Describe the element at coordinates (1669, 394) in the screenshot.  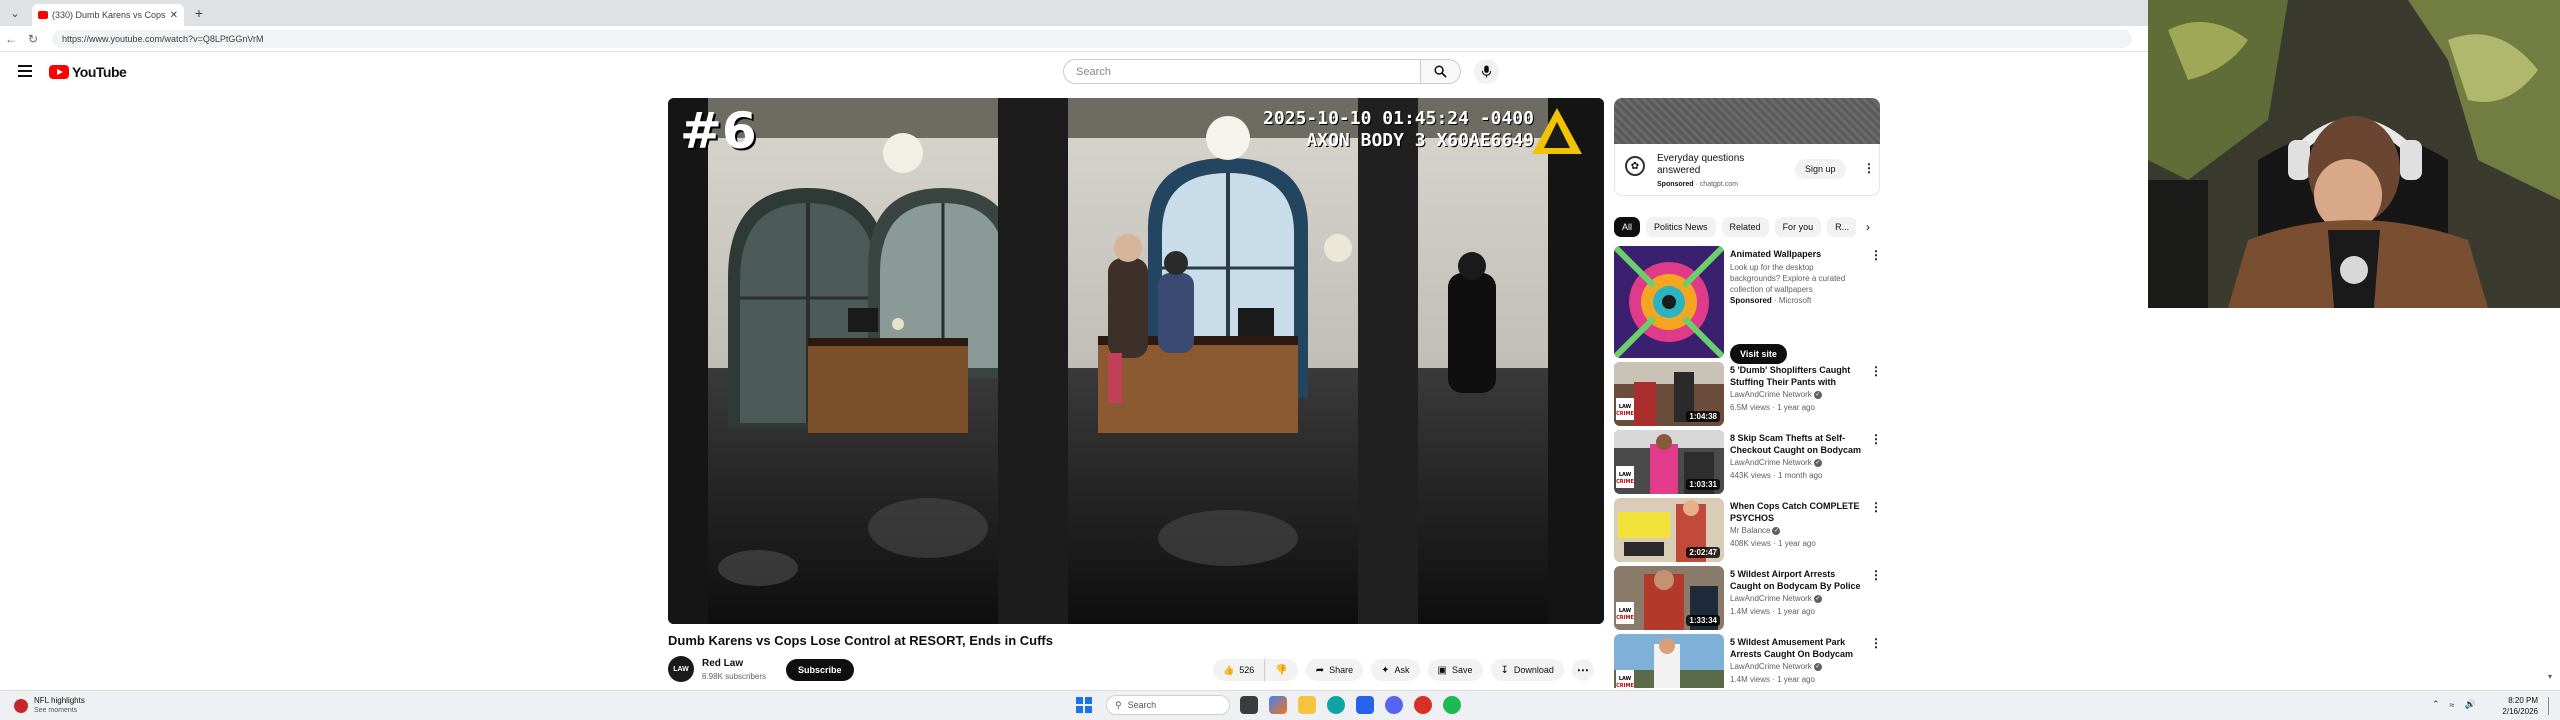
I see `rec-thumbnail: LAW CRIME 1:04:38` at that location.